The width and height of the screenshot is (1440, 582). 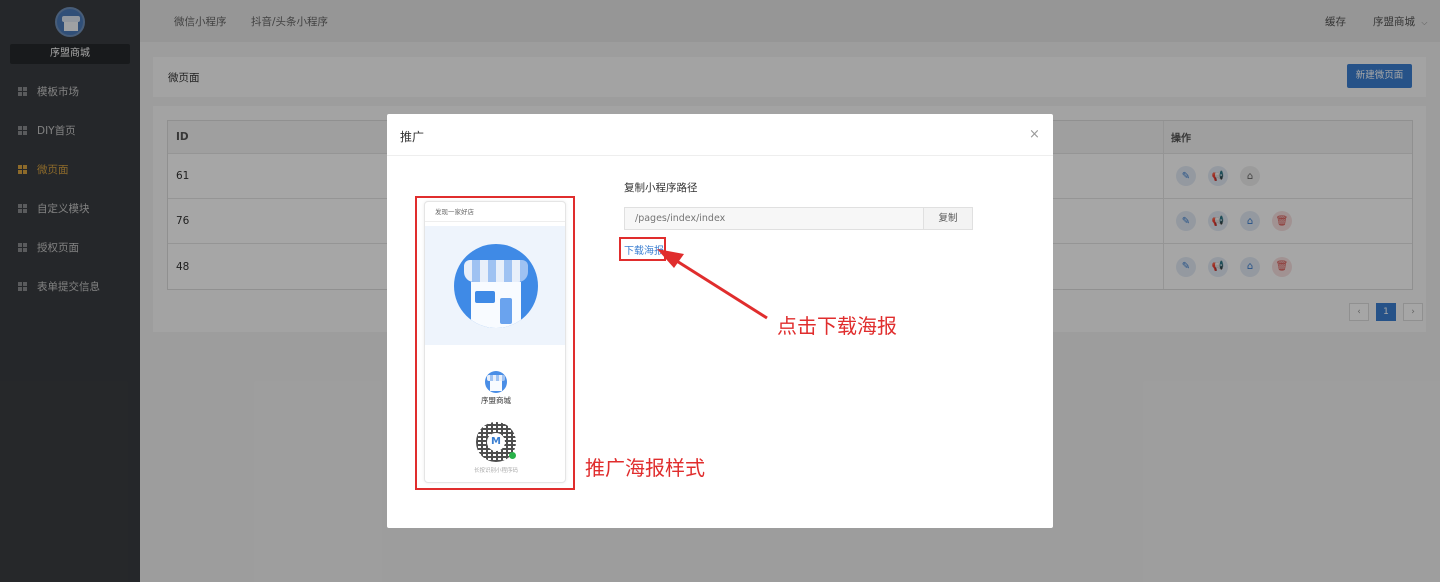 What do you see at coordinates (645, 468) in the screenshot?
I see `annotation-poster-style: 推广海报样式` at bounding box center [645, 468].